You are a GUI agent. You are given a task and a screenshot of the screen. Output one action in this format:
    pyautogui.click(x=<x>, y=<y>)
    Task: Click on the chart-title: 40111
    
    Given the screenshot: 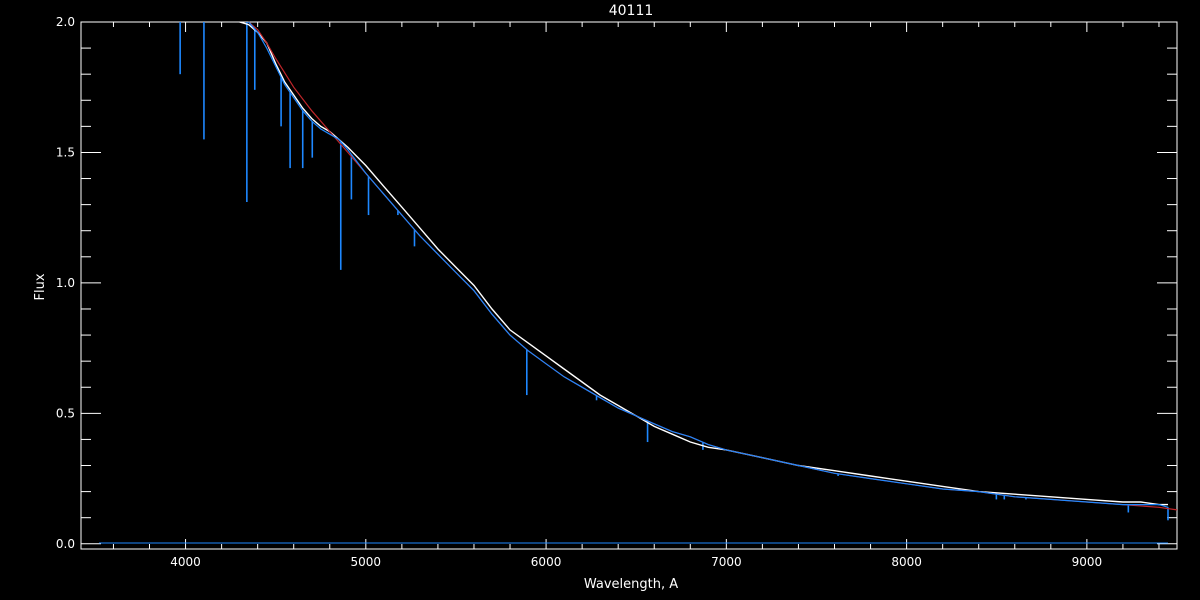 What is the action you would take?
    pyautogui.click(x=631, y=11)
    